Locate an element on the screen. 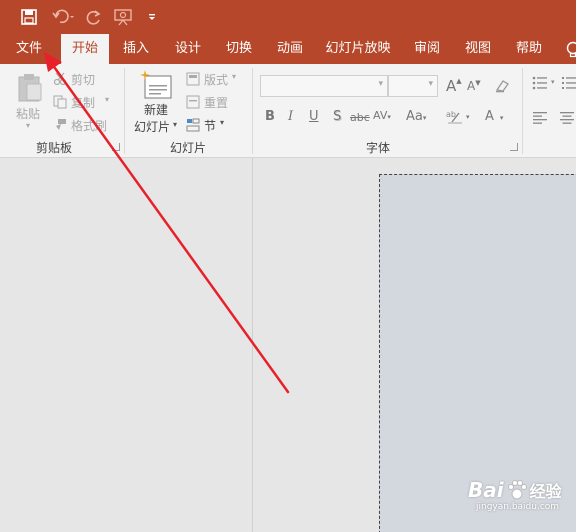 The height and width of the screenshot is (532, 576). save-button is located at coordinates (29, 17).